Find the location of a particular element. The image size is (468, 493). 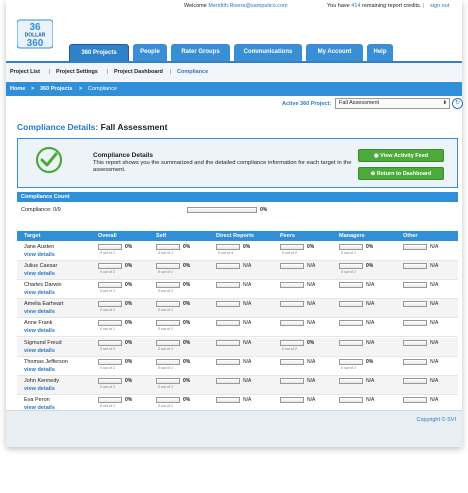

target-name: Amelia Earheart is located at coordinates (44, 304).